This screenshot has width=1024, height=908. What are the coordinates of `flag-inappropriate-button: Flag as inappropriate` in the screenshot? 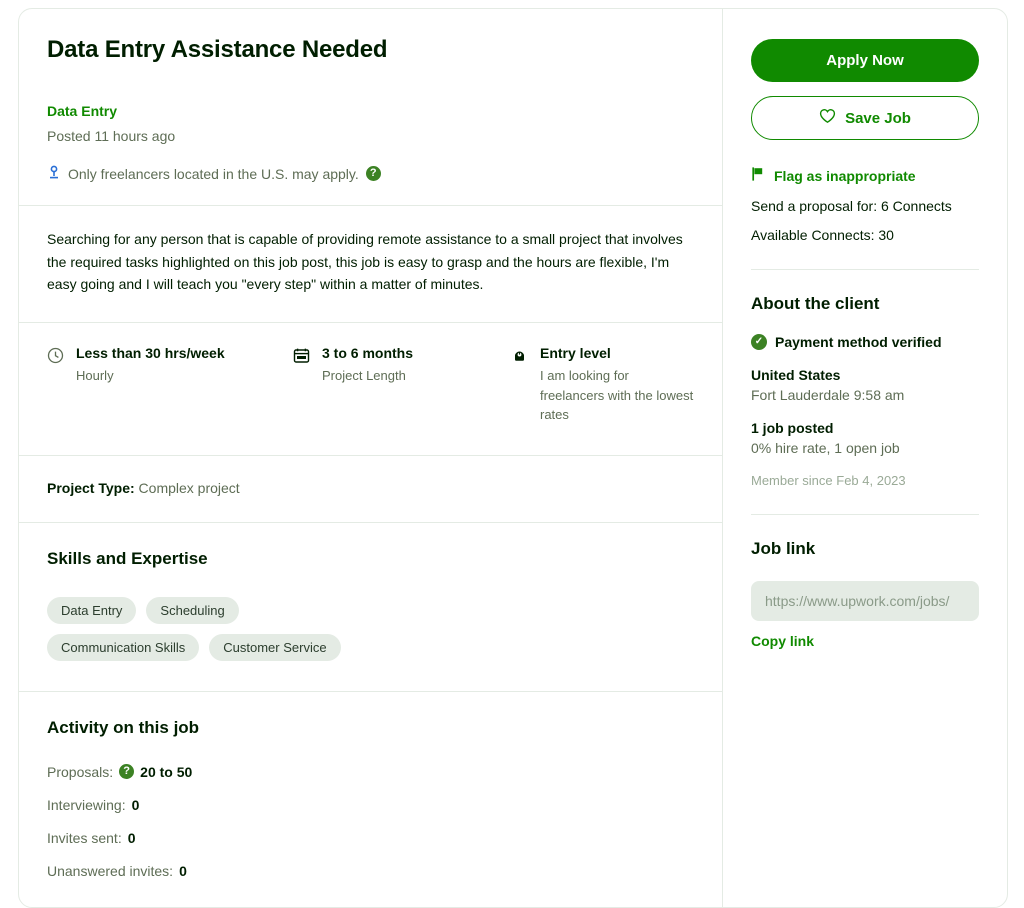 It's located at (865, 175).